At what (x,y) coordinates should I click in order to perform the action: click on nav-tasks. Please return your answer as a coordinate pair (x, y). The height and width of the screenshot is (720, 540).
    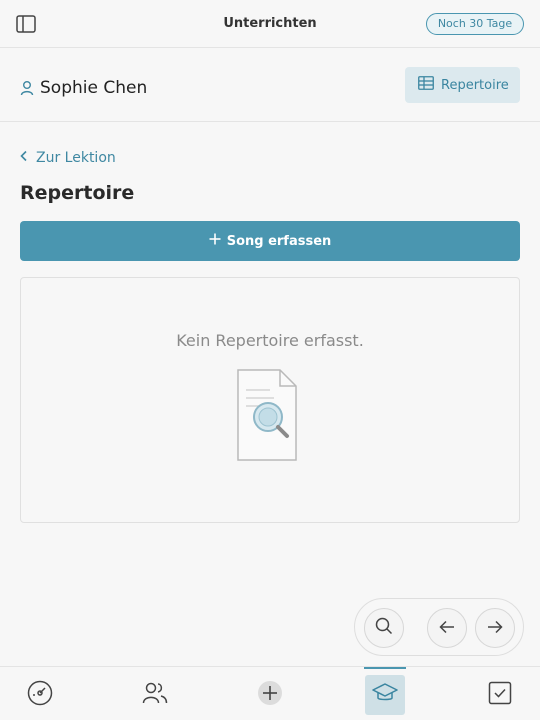
    Looking at the image, I should click on (500, 695).